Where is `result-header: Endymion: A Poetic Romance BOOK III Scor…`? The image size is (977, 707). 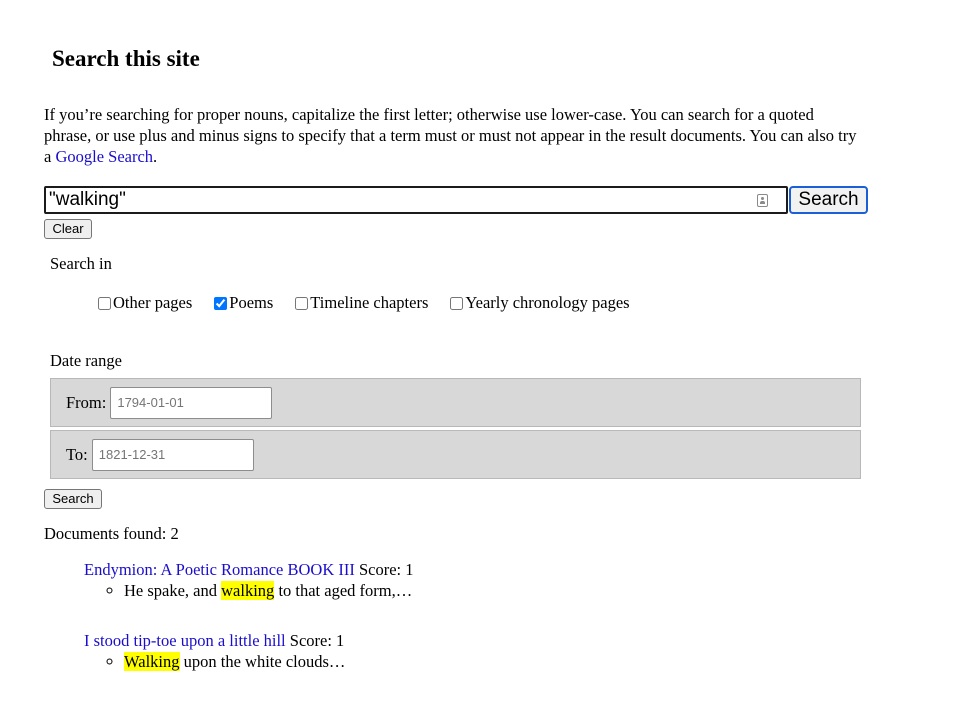
result-header: Endymion: A Poetic Romance BOOK III Scor… is located at coordinates (494, 569).